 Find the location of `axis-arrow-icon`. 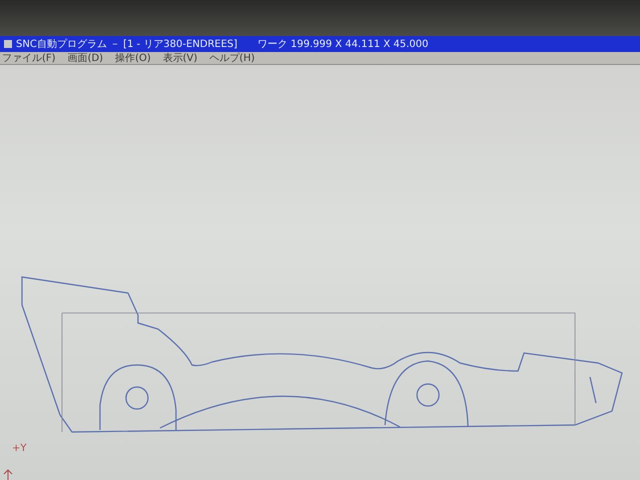

axis-arrow-icon is located at coordinates (8, 474).